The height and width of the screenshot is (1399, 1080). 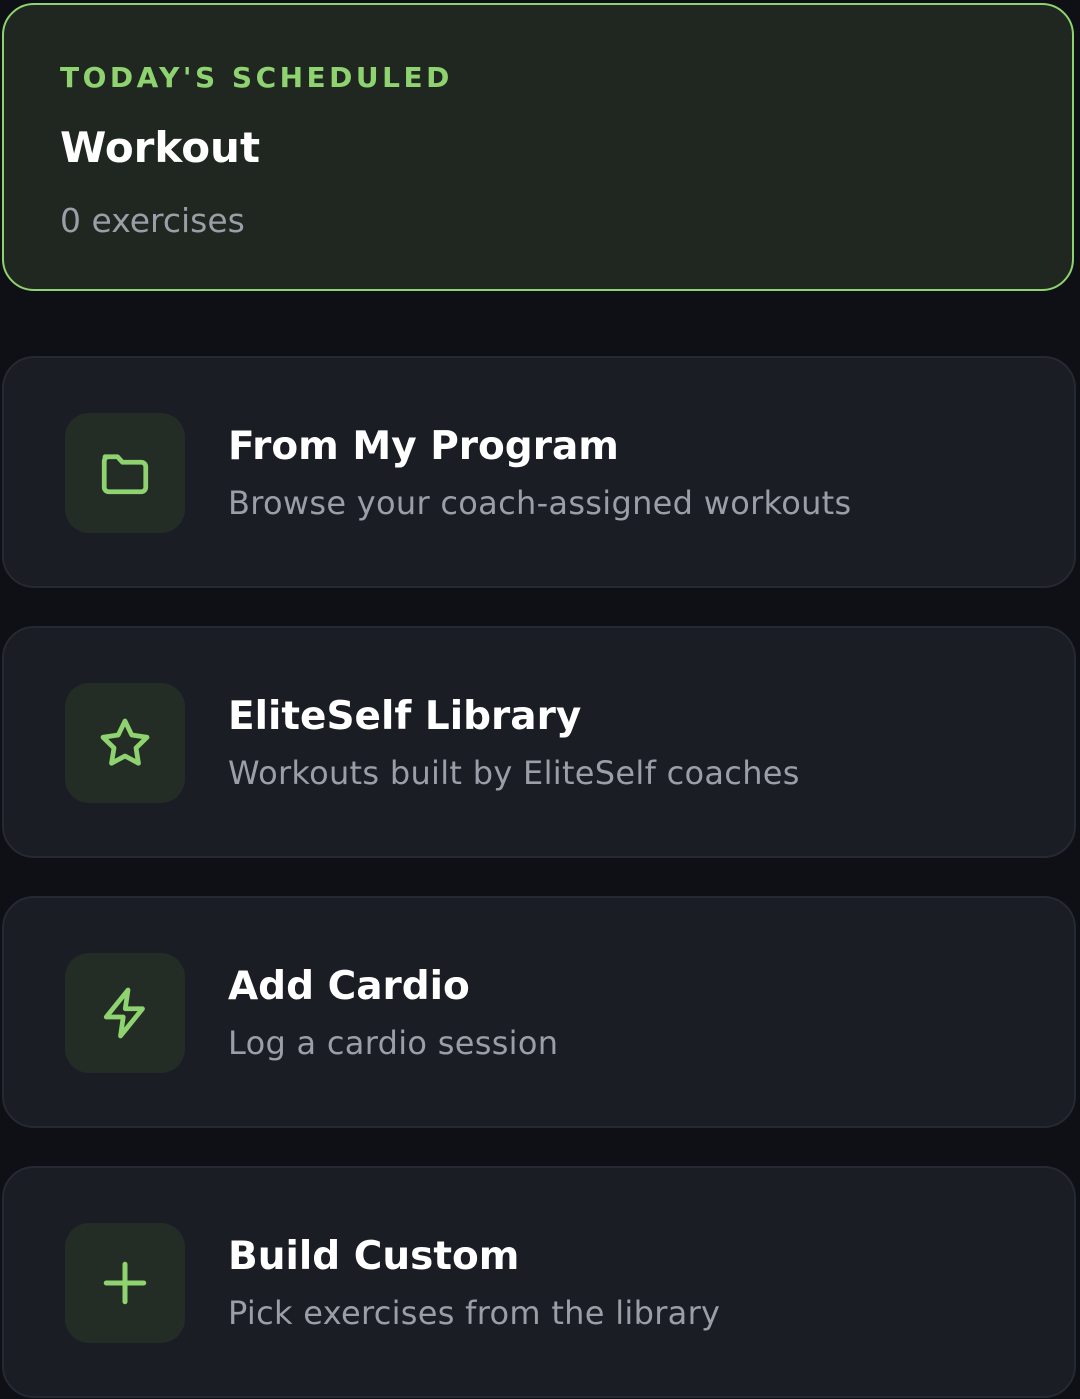 What do you see at coordinates (540, 503) in the screenshot?
I see `option-subtitle: Browse your coach-assigned workouts` at bounding box center [540, 503].